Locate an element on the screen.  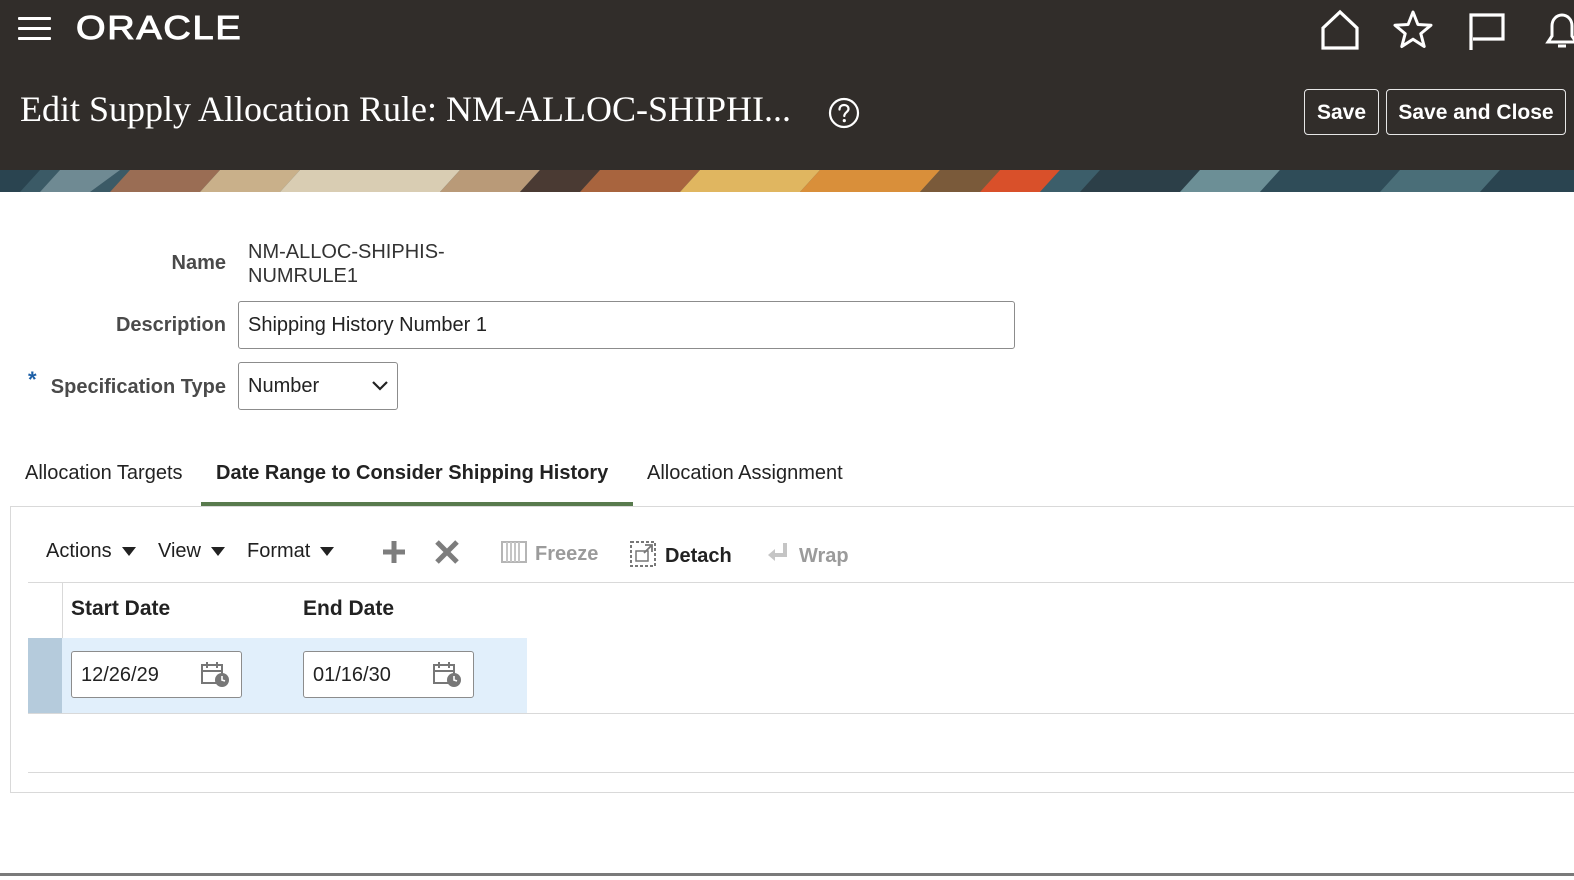
required-marker: * is located at coordinates (32, 379).